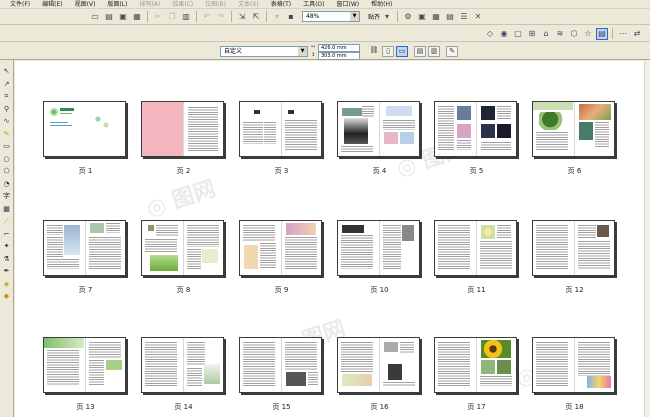 Image resolution: width=650 pixels, height=417 pixels. Describe the element at coordinates (7, 209) in the screenshot. I see `table-tool-icon: ▦` at that location.